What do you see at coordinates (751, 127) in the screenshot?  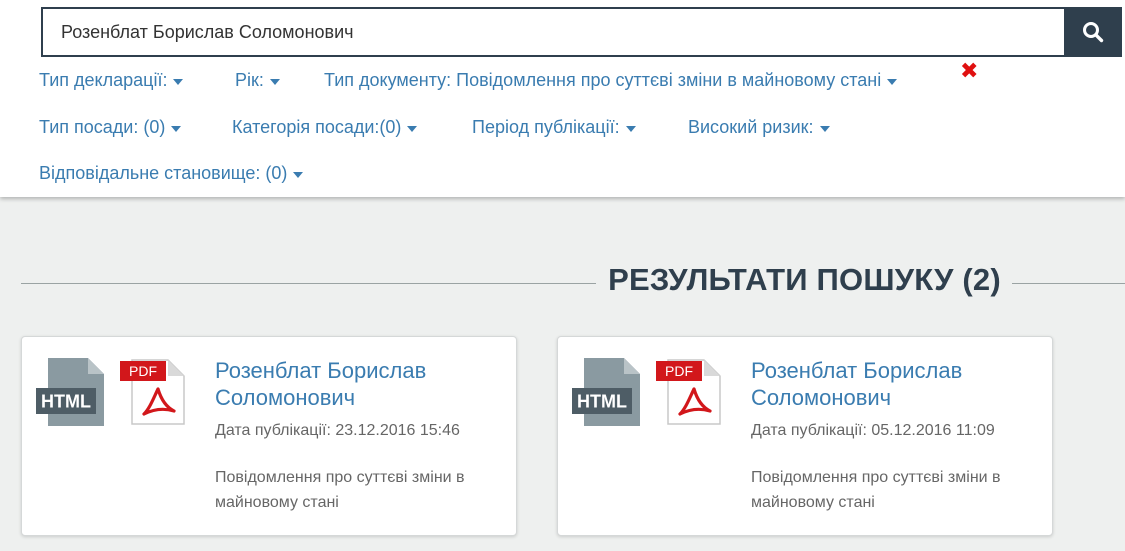 I see `filter-high-risk-label: Високий ризик:` at bounding box center [751, 127].